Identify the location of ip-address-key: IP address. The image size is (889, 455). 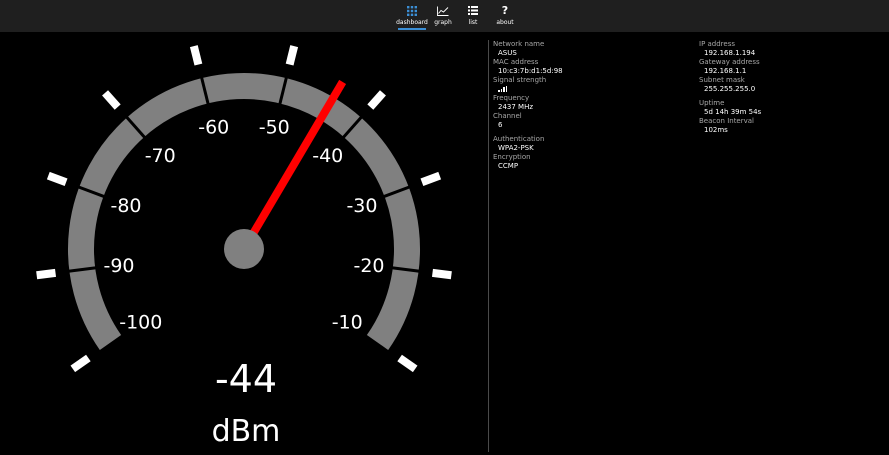
(717, 44).